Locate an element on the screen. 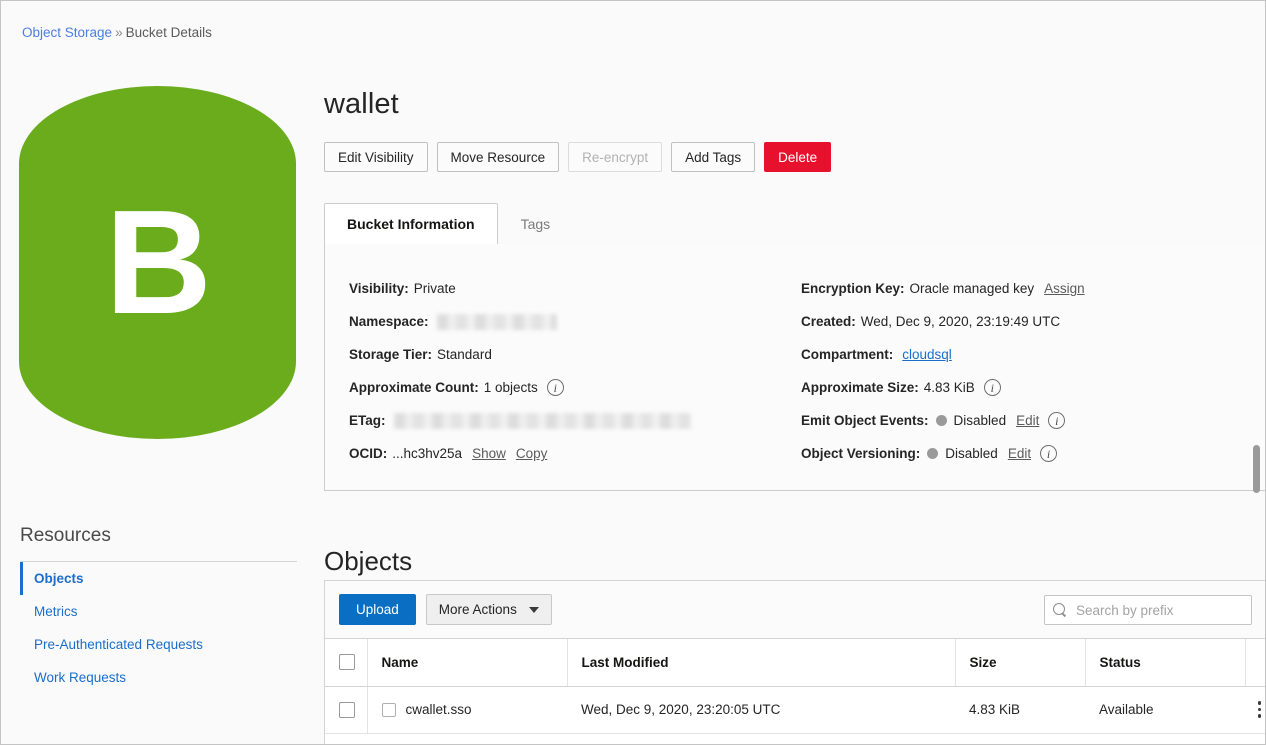  tab-bar: Bucket Information Tags is located at coordinates (794, 224).